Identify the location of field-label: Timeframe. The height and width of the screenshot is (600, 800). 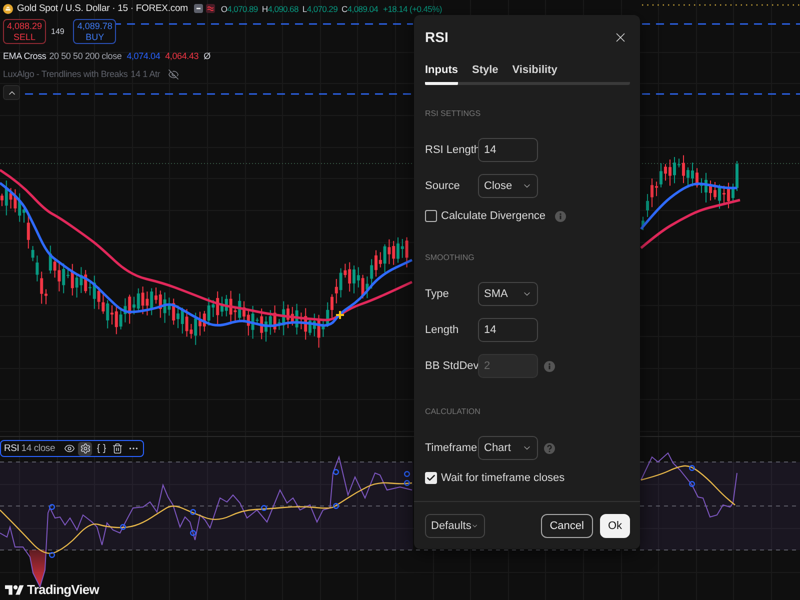
(451, 448).